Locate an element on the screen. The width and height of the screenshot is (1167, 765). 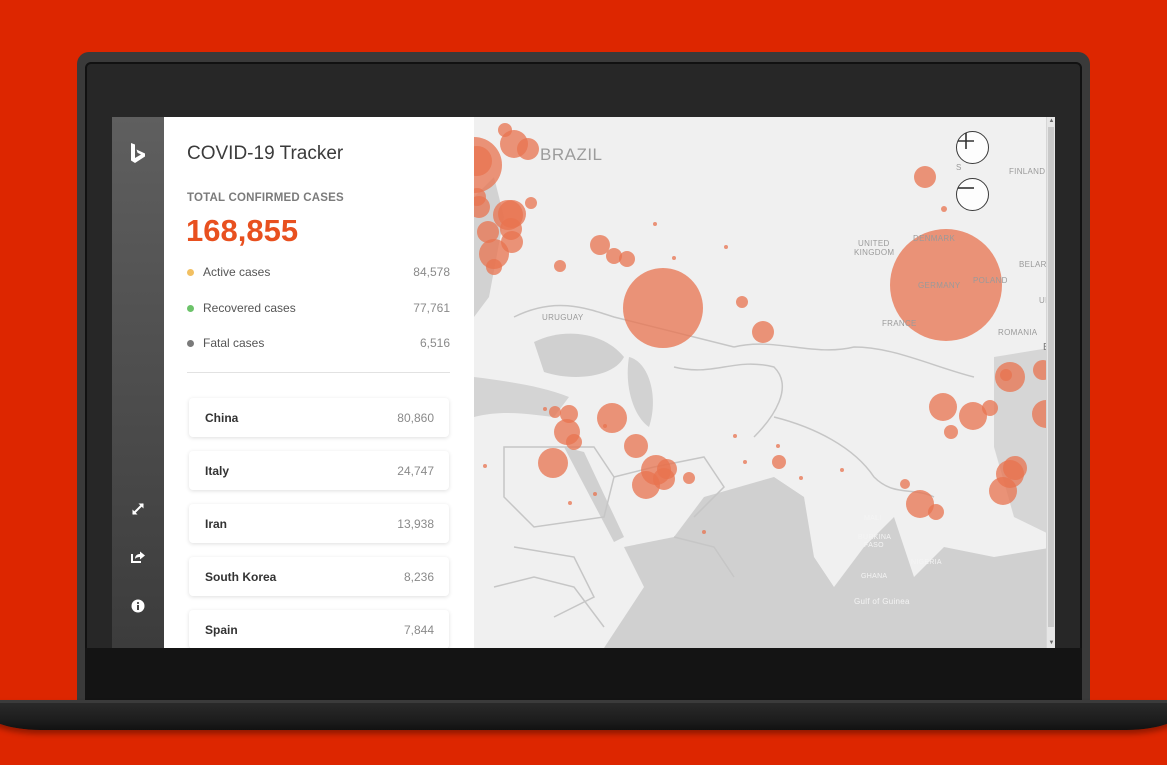
expand-button is located at coordinates (138, 511).